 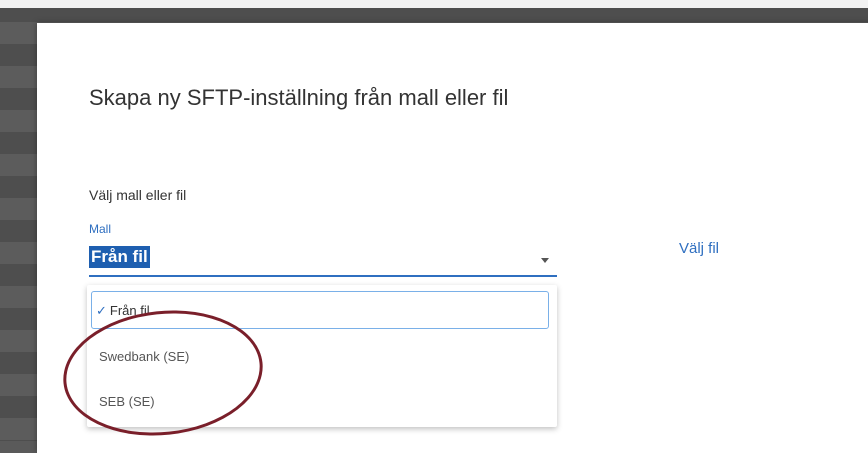 I want to click on dropdown-option-swedbank: Swedbank (SE), so click(x=320, y=356).